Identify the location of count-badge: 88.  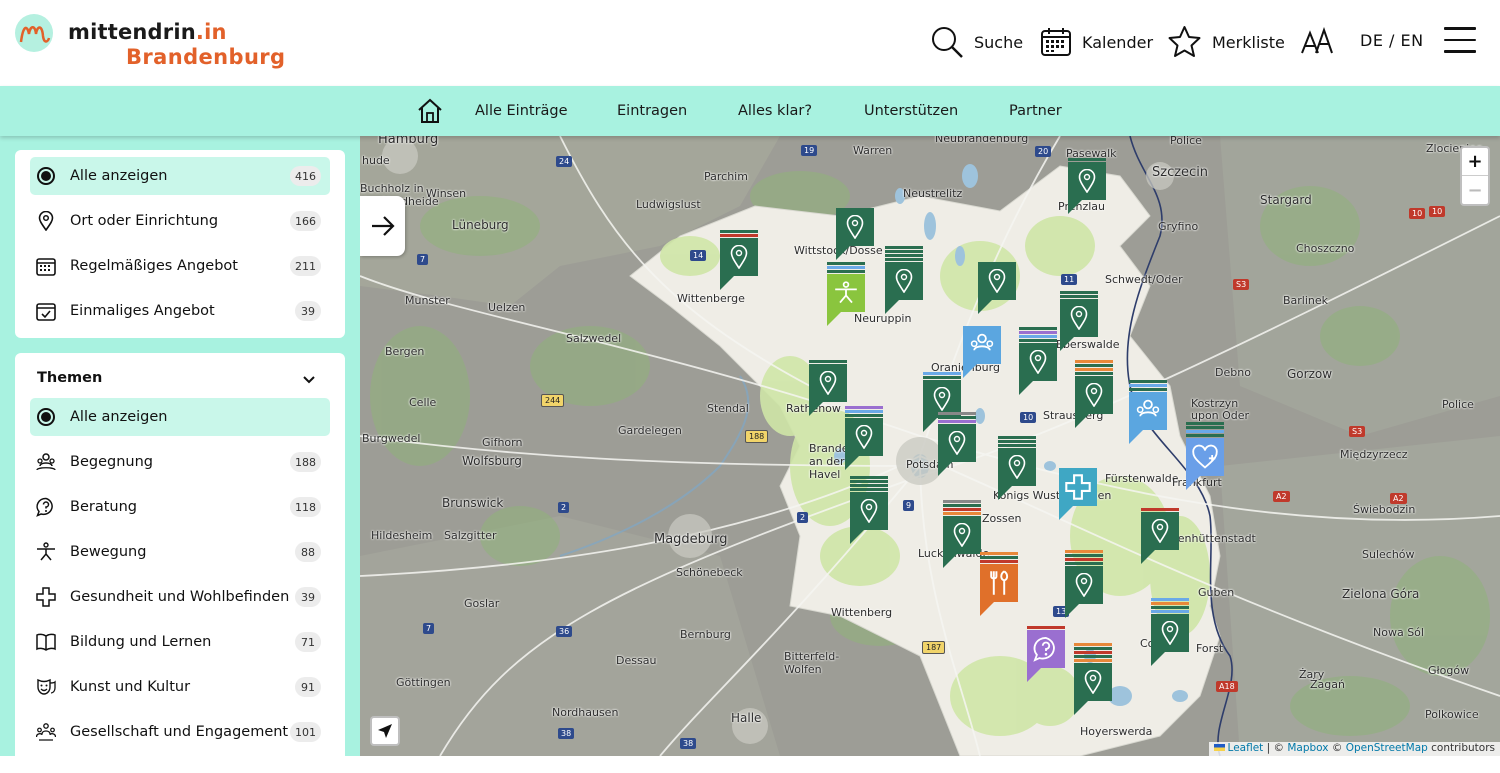
(308, 552).